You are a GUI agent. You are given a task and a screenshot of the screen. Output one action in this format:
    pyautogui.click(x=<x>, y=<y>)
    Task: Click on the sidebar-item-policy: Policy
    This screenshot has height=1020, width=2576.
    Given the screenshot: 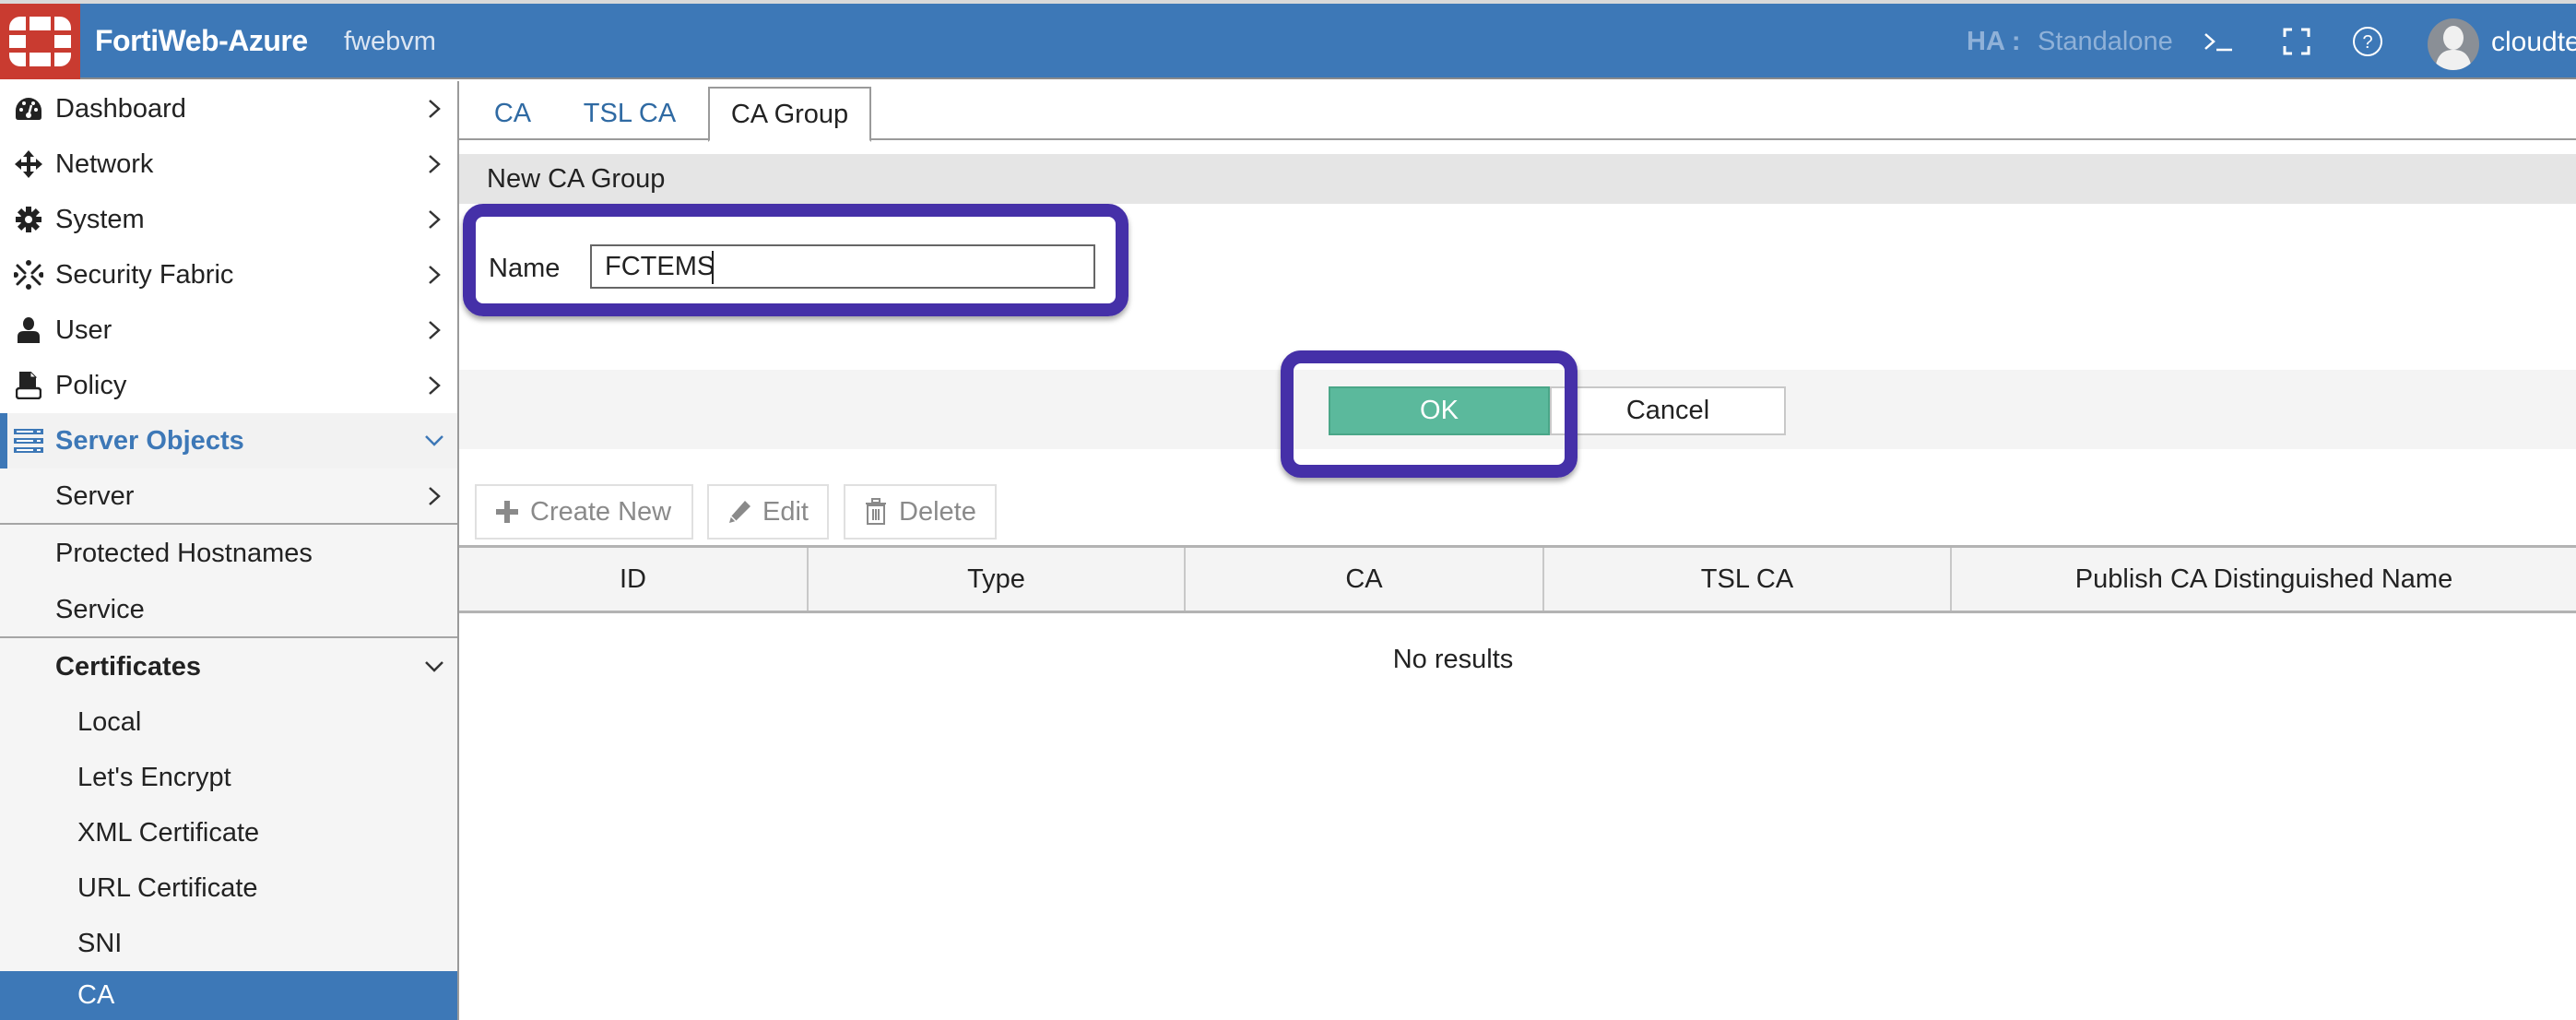 What is the action you would take?
    pyautogui.click(x=228, y=385)
    